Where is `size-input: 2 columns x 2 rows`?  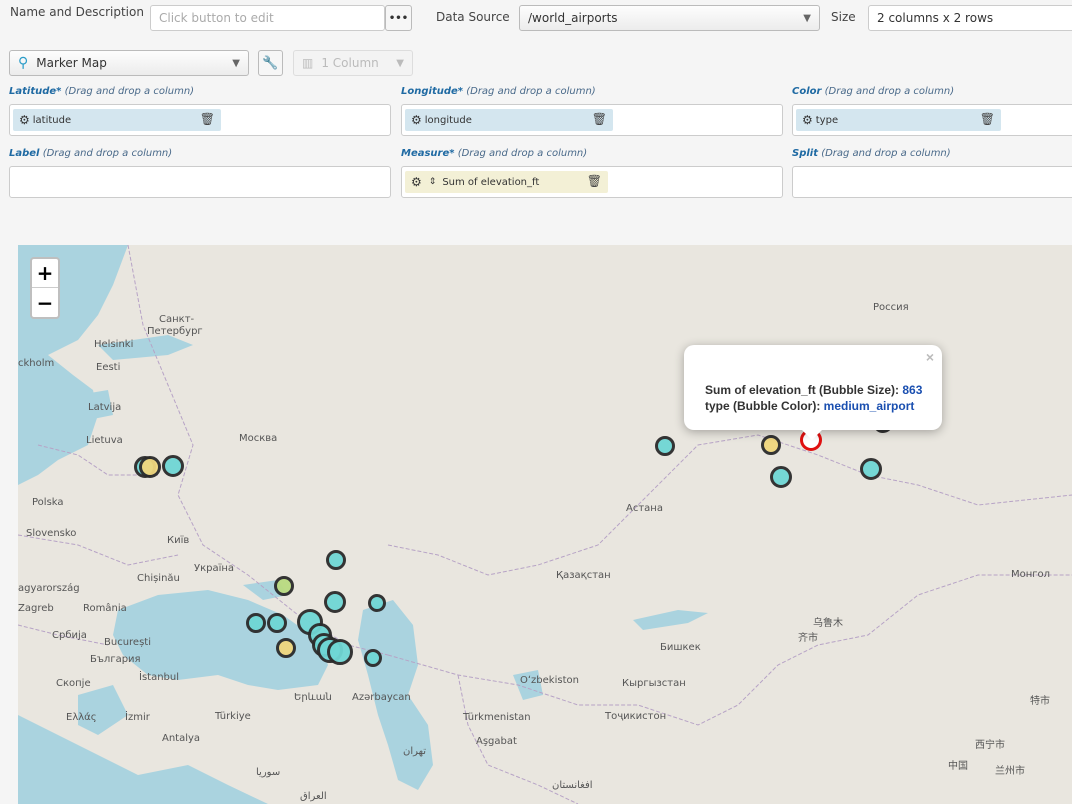
size-input: 2 columns x 2 rows is located at coordinates (970, 18).